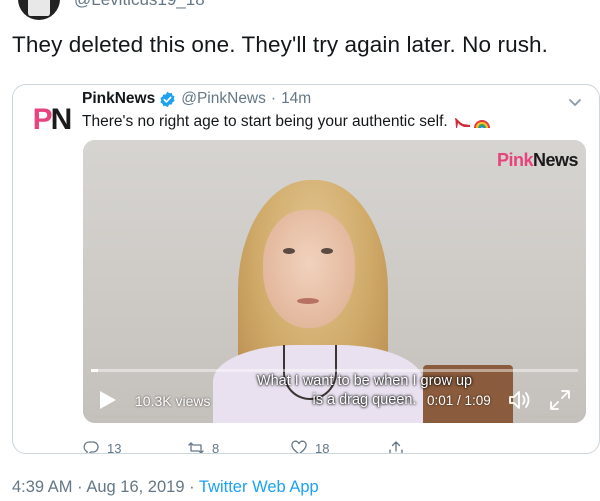 Image resolution: width=600 pixels, height=501 pixels. I want to click on author-handle: @PinkNews, so click(223, 99).